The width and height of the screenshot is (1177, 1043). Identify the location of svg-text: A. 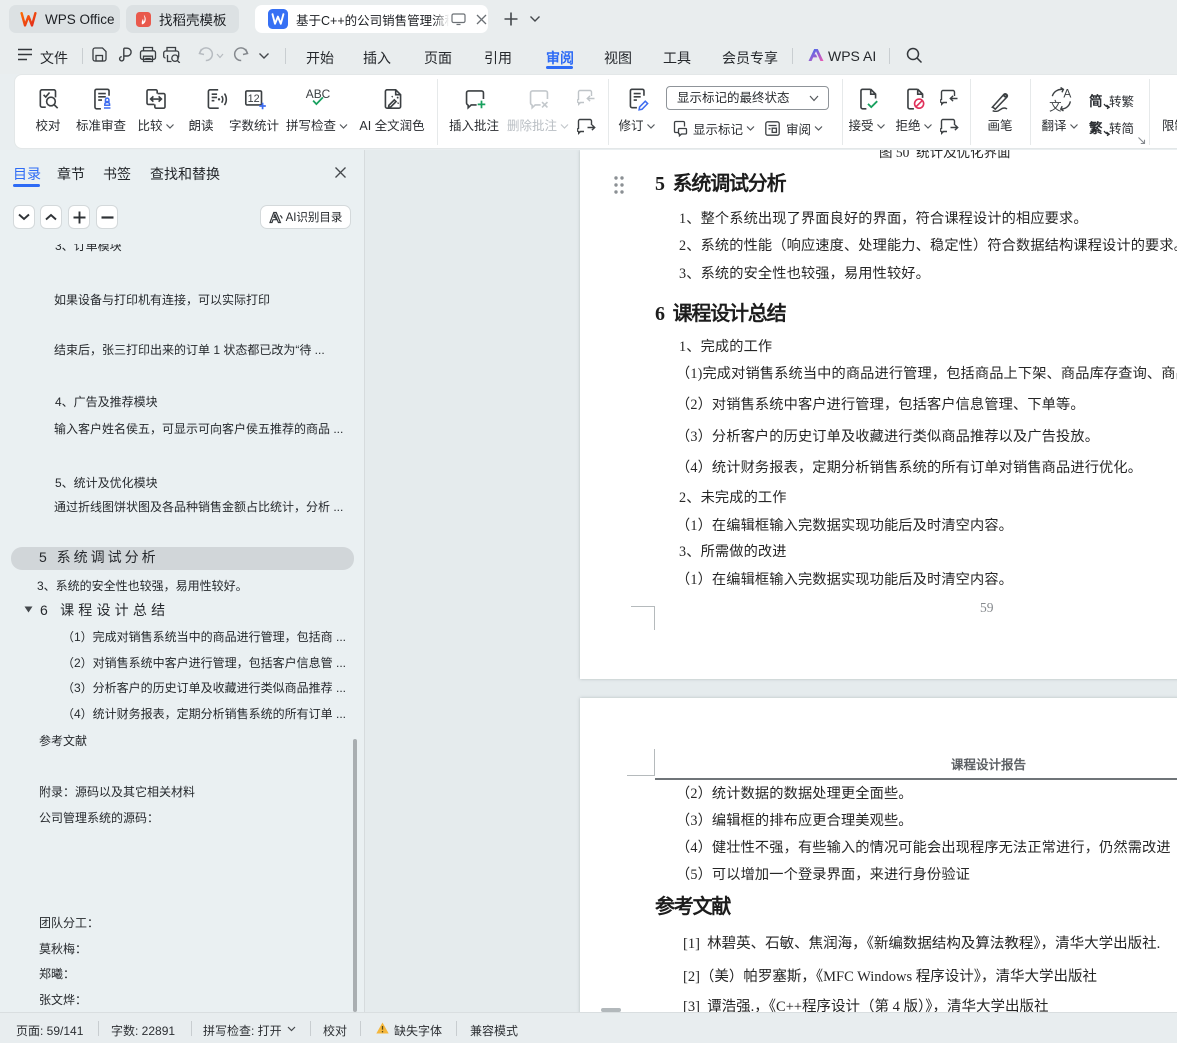
(1067, 93).